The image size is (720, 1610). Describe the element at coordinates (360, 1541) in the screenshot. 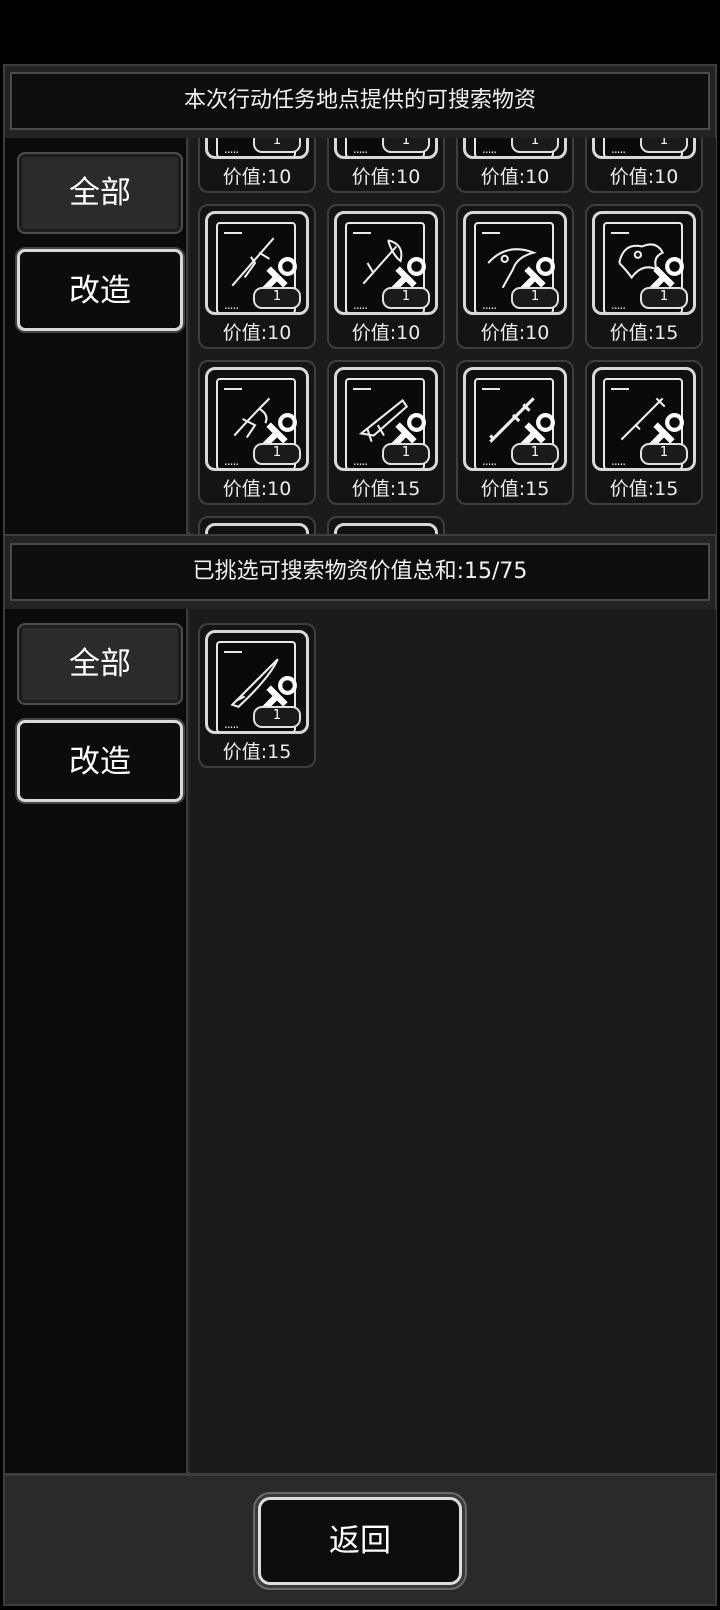

I see `back-button: 返回` at that location.